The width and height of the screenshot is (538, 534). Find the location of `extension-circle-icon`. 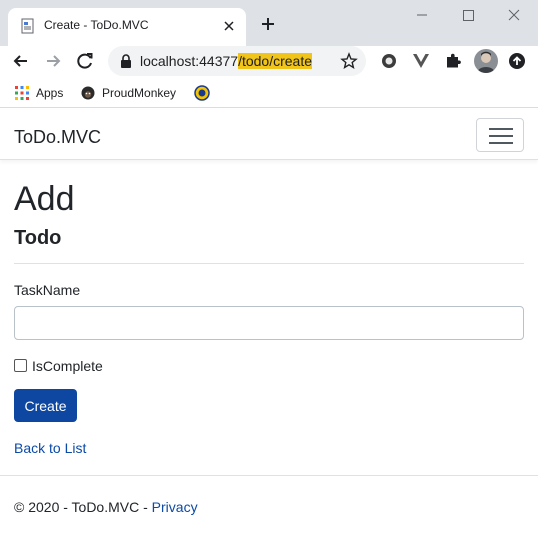

extension-circle-icon is located at coordinates (389, 61).